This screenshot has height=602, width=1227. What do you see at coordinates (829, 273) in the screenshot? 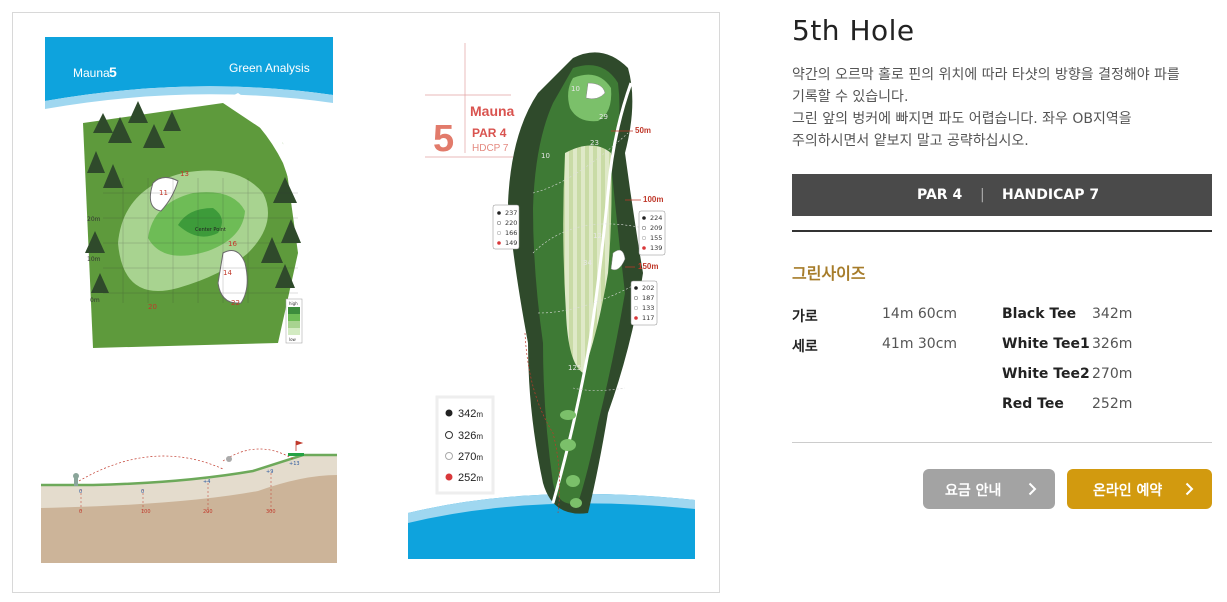
I see `green-size-title: 그린사이즈` at bounding box center [829, 273].